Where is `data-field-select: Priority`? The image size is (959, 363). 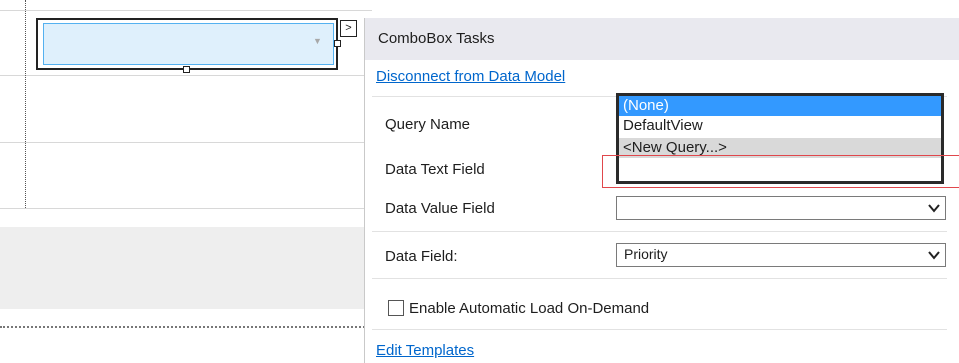
data-field-select: Priority is located at coordinates (781, 255).